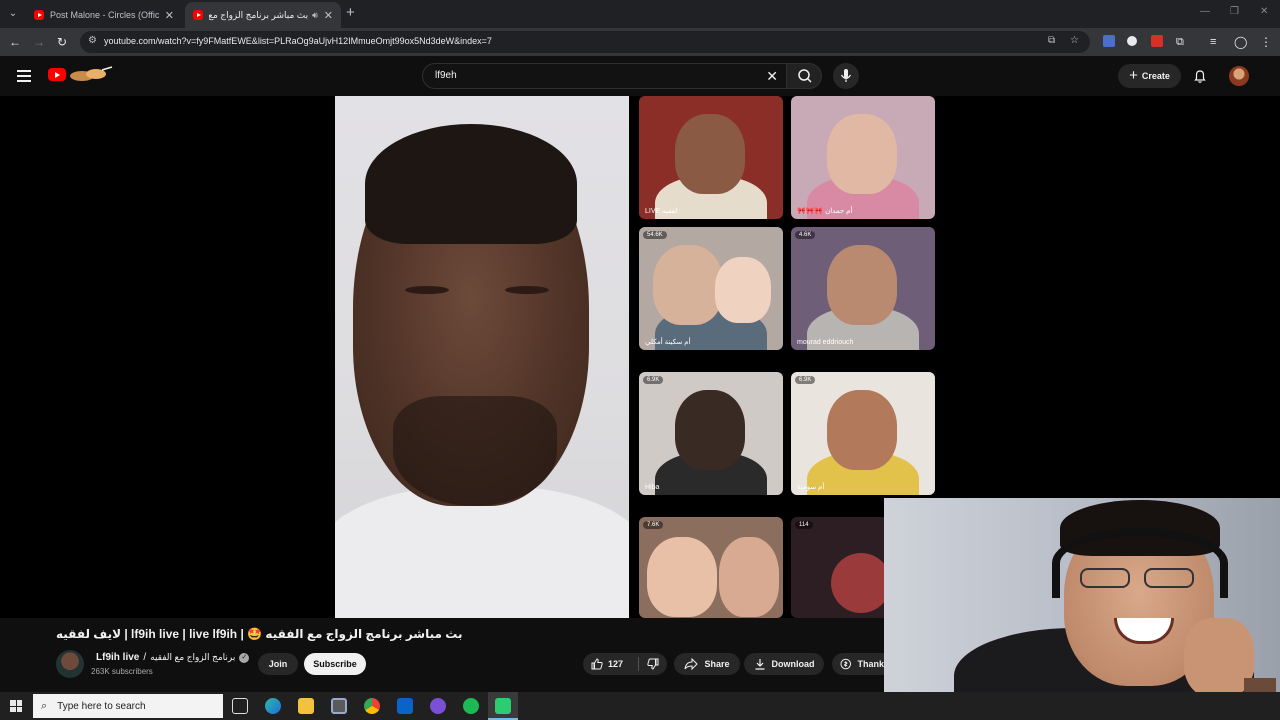 The image size is (1280, 720). I want to click on channel-watermark, so click(1260, 685).